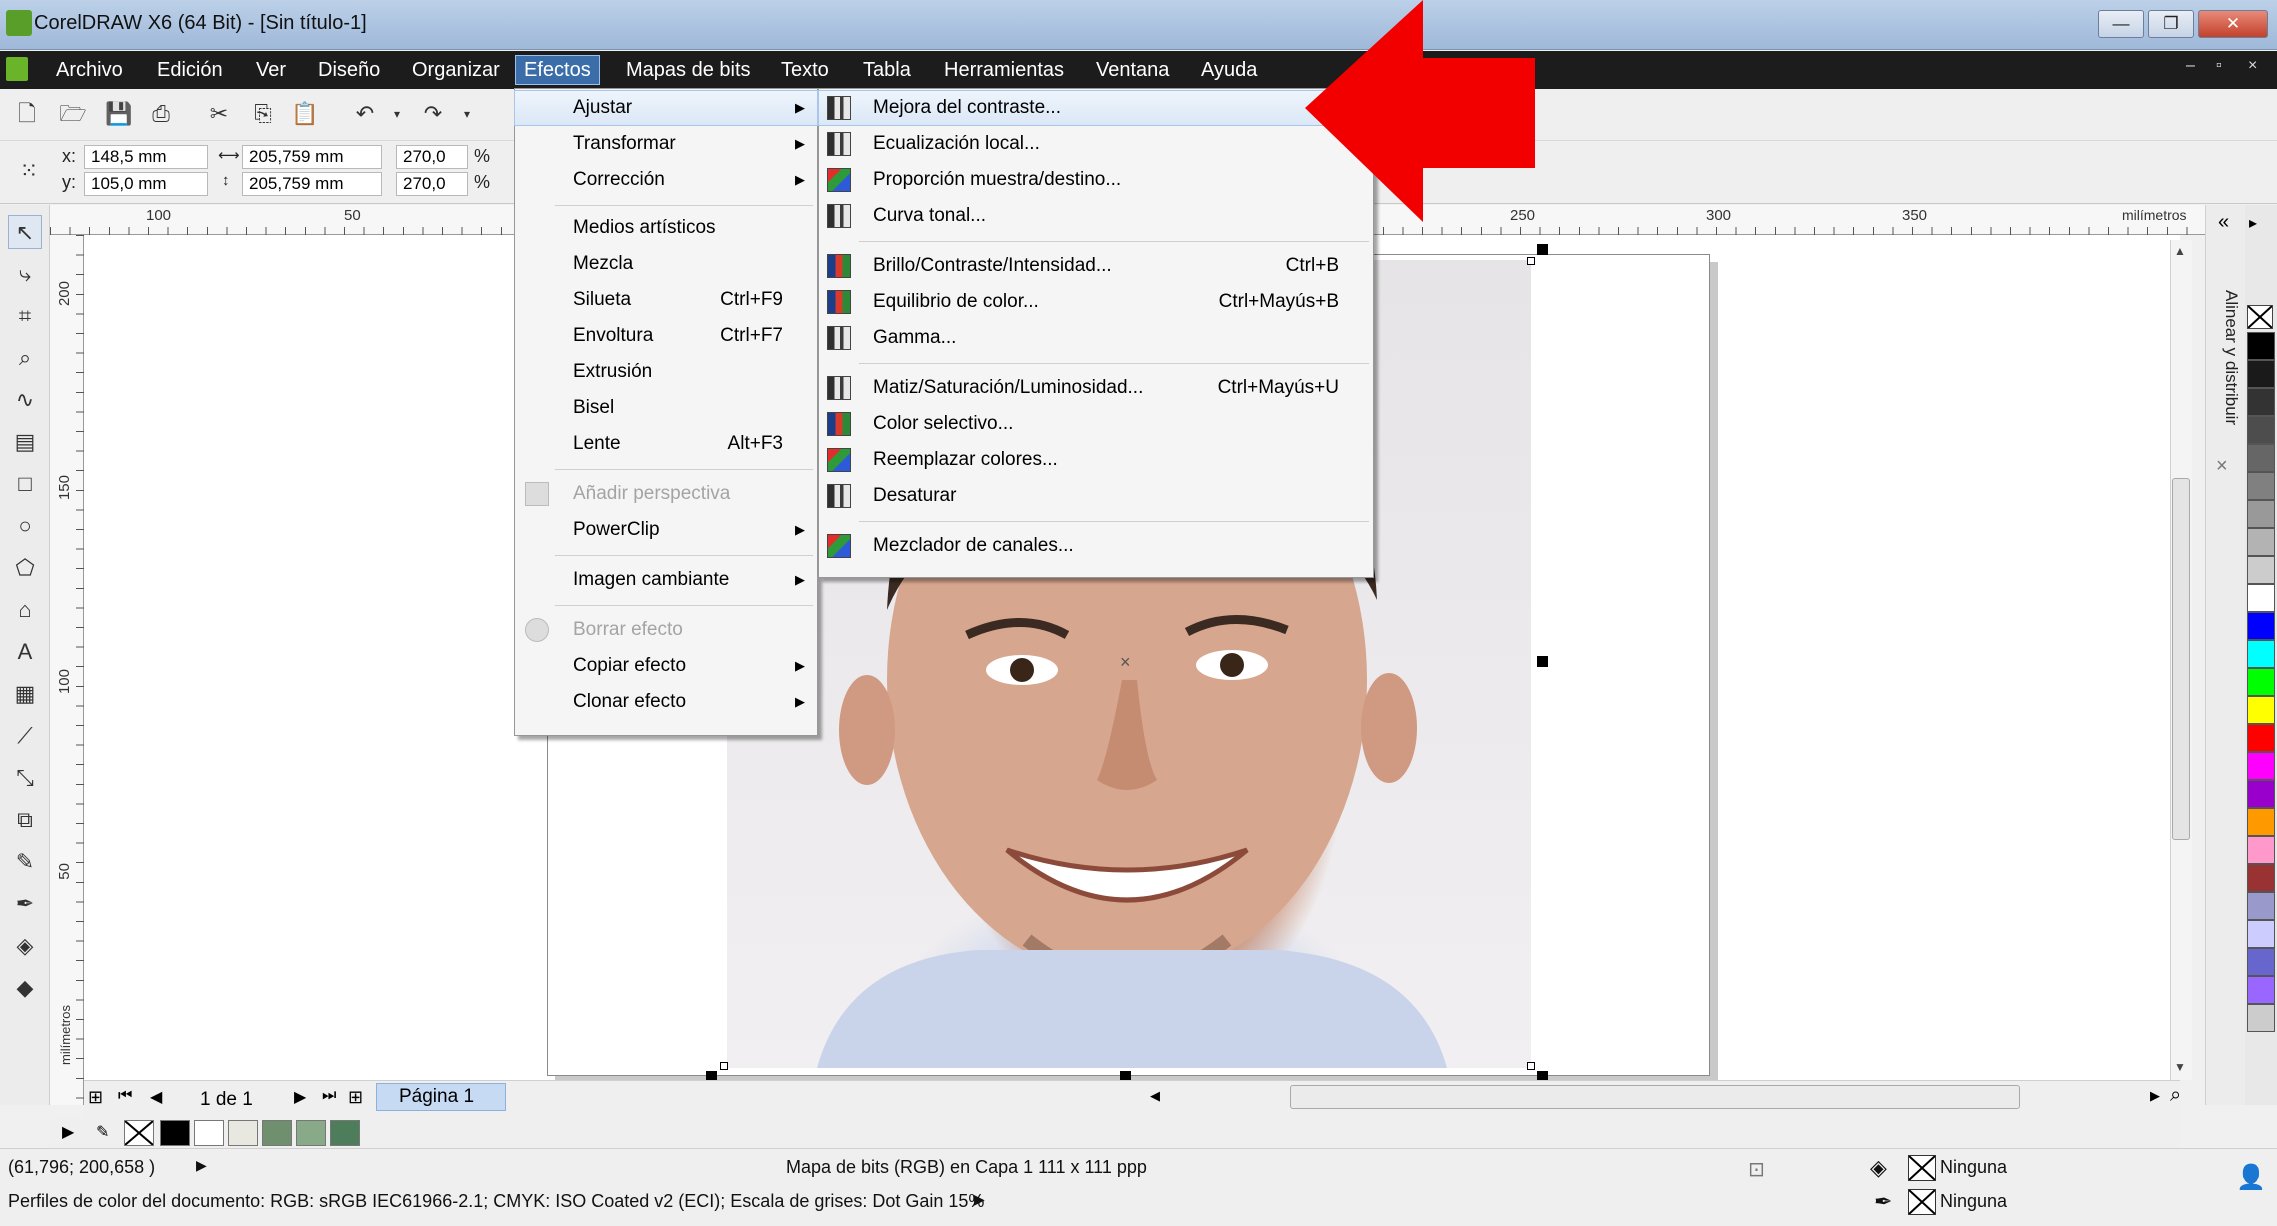 The height and width of the screenshot is (1226, 2277). I want to click on fill-swatch, so click(1922, 1168).